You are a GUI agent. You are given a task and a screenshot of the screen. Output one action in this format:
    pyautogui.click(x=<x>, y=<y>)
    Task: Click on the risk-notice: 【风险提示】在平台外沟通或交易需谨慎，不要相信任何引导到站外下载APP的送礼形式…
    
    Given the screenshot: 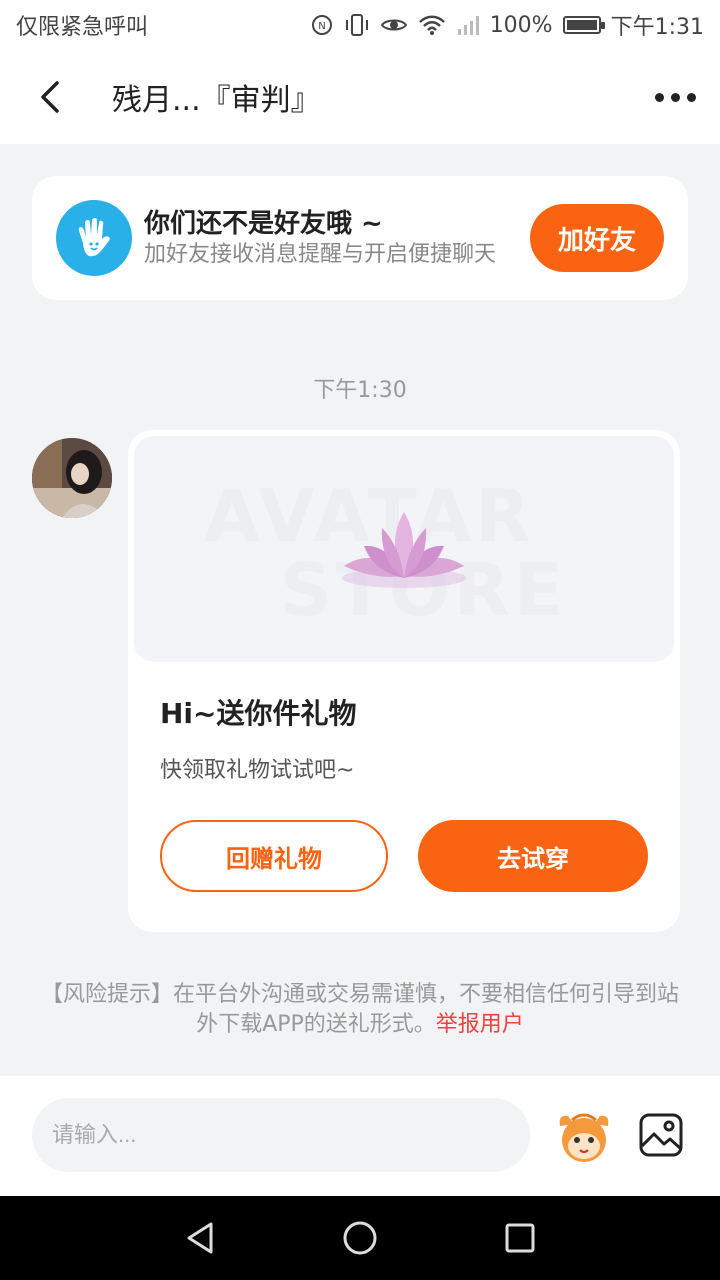 What is the action you would take?
    pyautogui.click(x=360, y=1010)
    